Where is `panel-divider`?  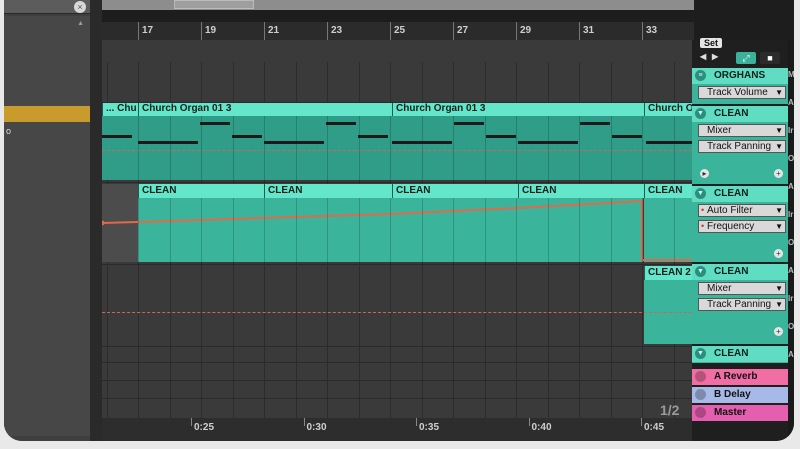 panel-divider is located at coordinates (96, 220).